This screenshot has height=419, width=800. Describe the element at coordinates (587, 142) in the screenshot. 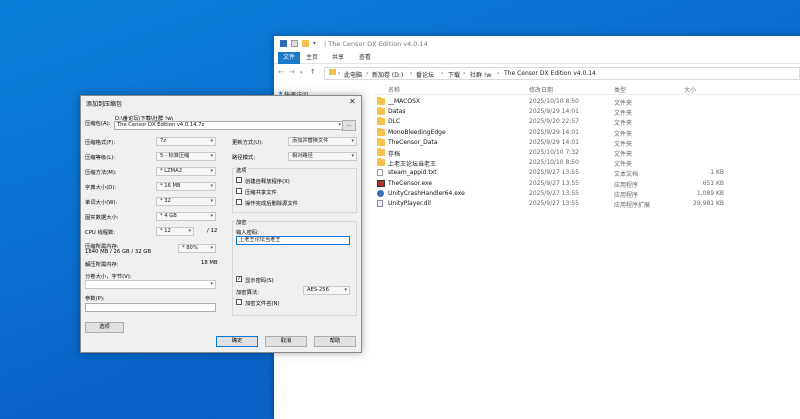

I see `file-row: TheCensor_Data 2025/9/29 14:01 文件夹` at that location.